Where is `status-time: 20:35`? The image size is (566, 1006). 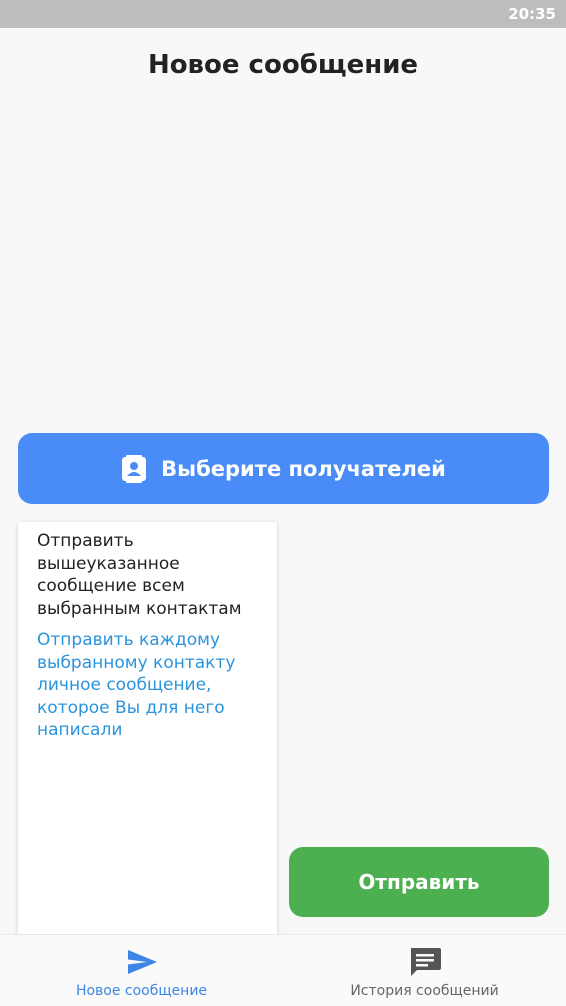
status-time: 20:35 is located at coordinates (532, 14).